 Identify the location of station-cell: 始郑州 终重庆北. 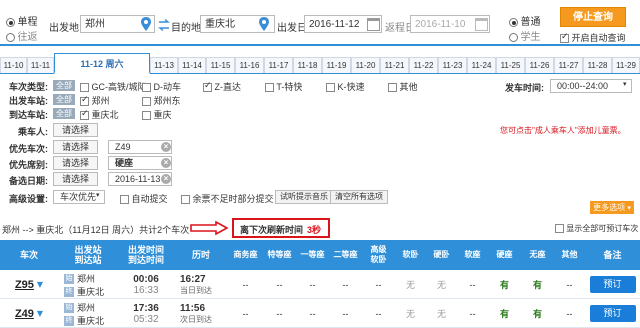
(88, 284).